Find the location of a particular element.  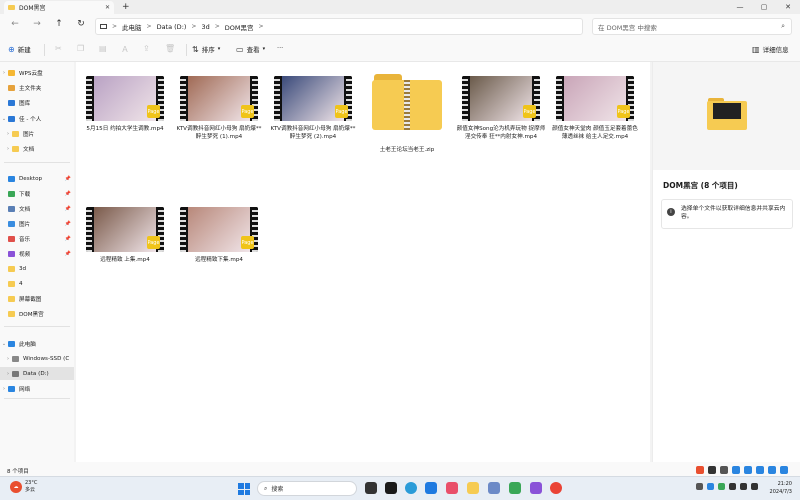

weather-widget: ☁ 23°C 多云 is located at coordinates (23, 487).